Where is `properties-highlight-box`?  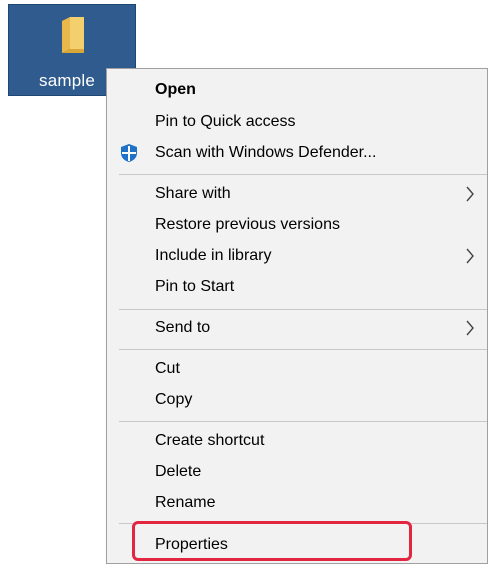
properties-highlight-box is located at coordinates (272, 541).